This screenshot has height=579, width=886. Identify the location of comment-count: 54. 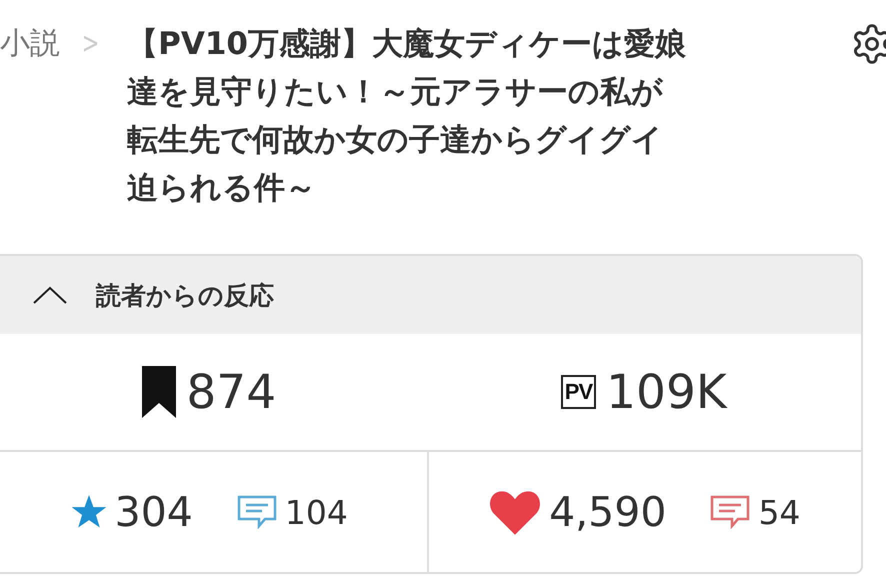
(779, 512).